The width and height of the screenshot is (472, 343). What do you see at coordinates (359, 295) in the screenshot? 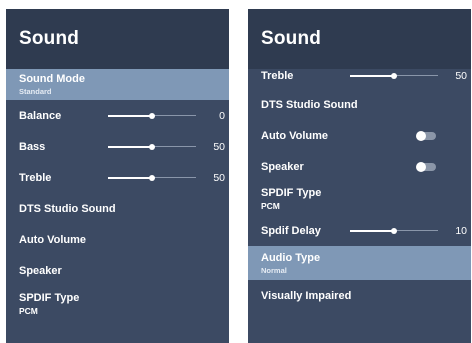
I see `menu-item-visually-impaired: Visually Impaired` at bounding box center [359, 295].